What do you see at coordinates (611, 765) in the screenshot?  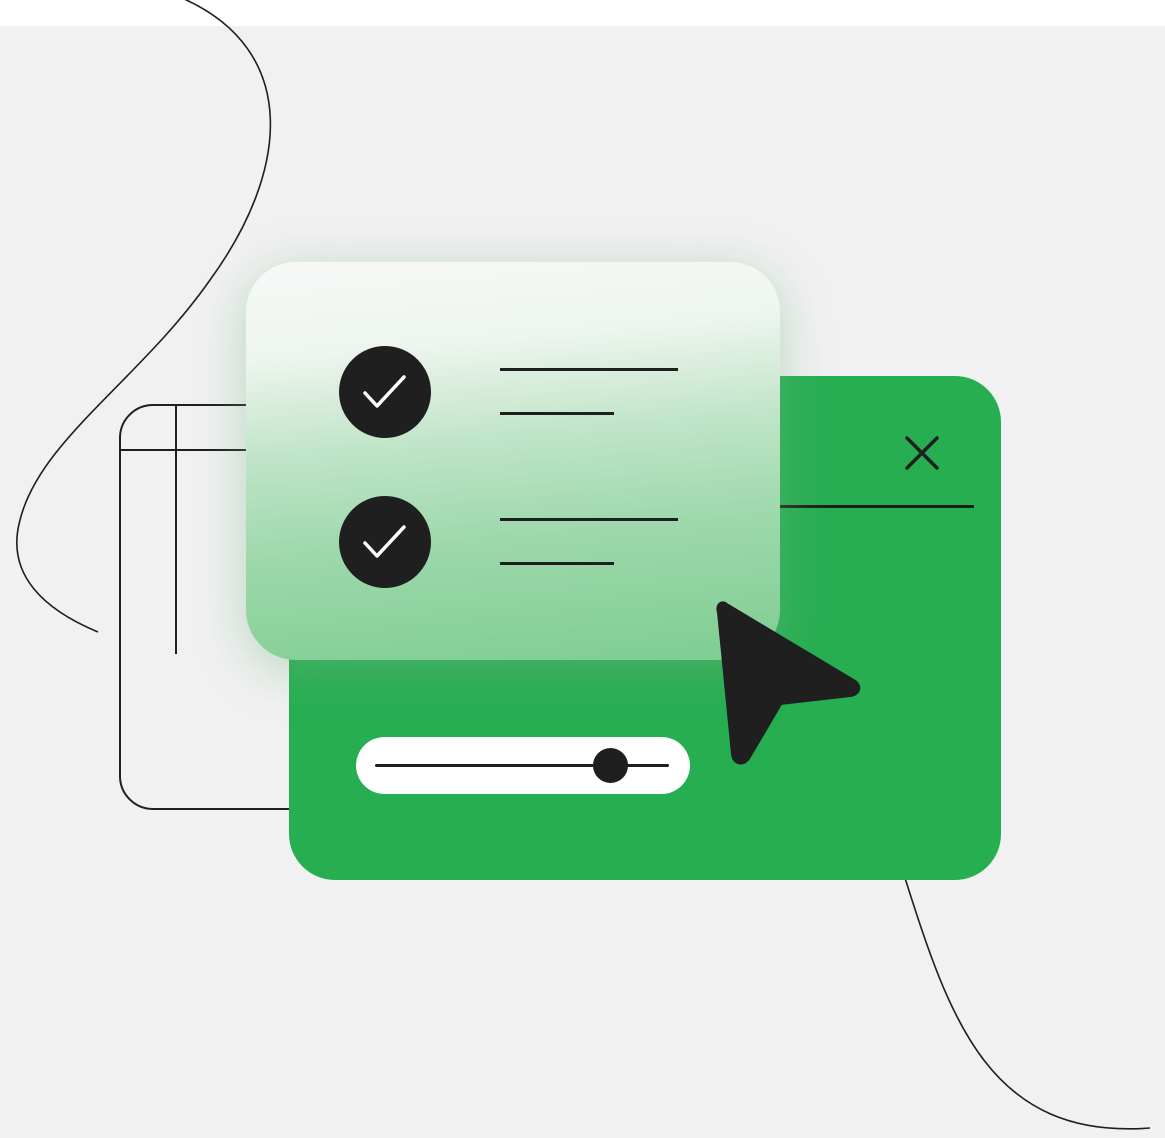 I see `slider-thumb` at bounding box center [611, 765].